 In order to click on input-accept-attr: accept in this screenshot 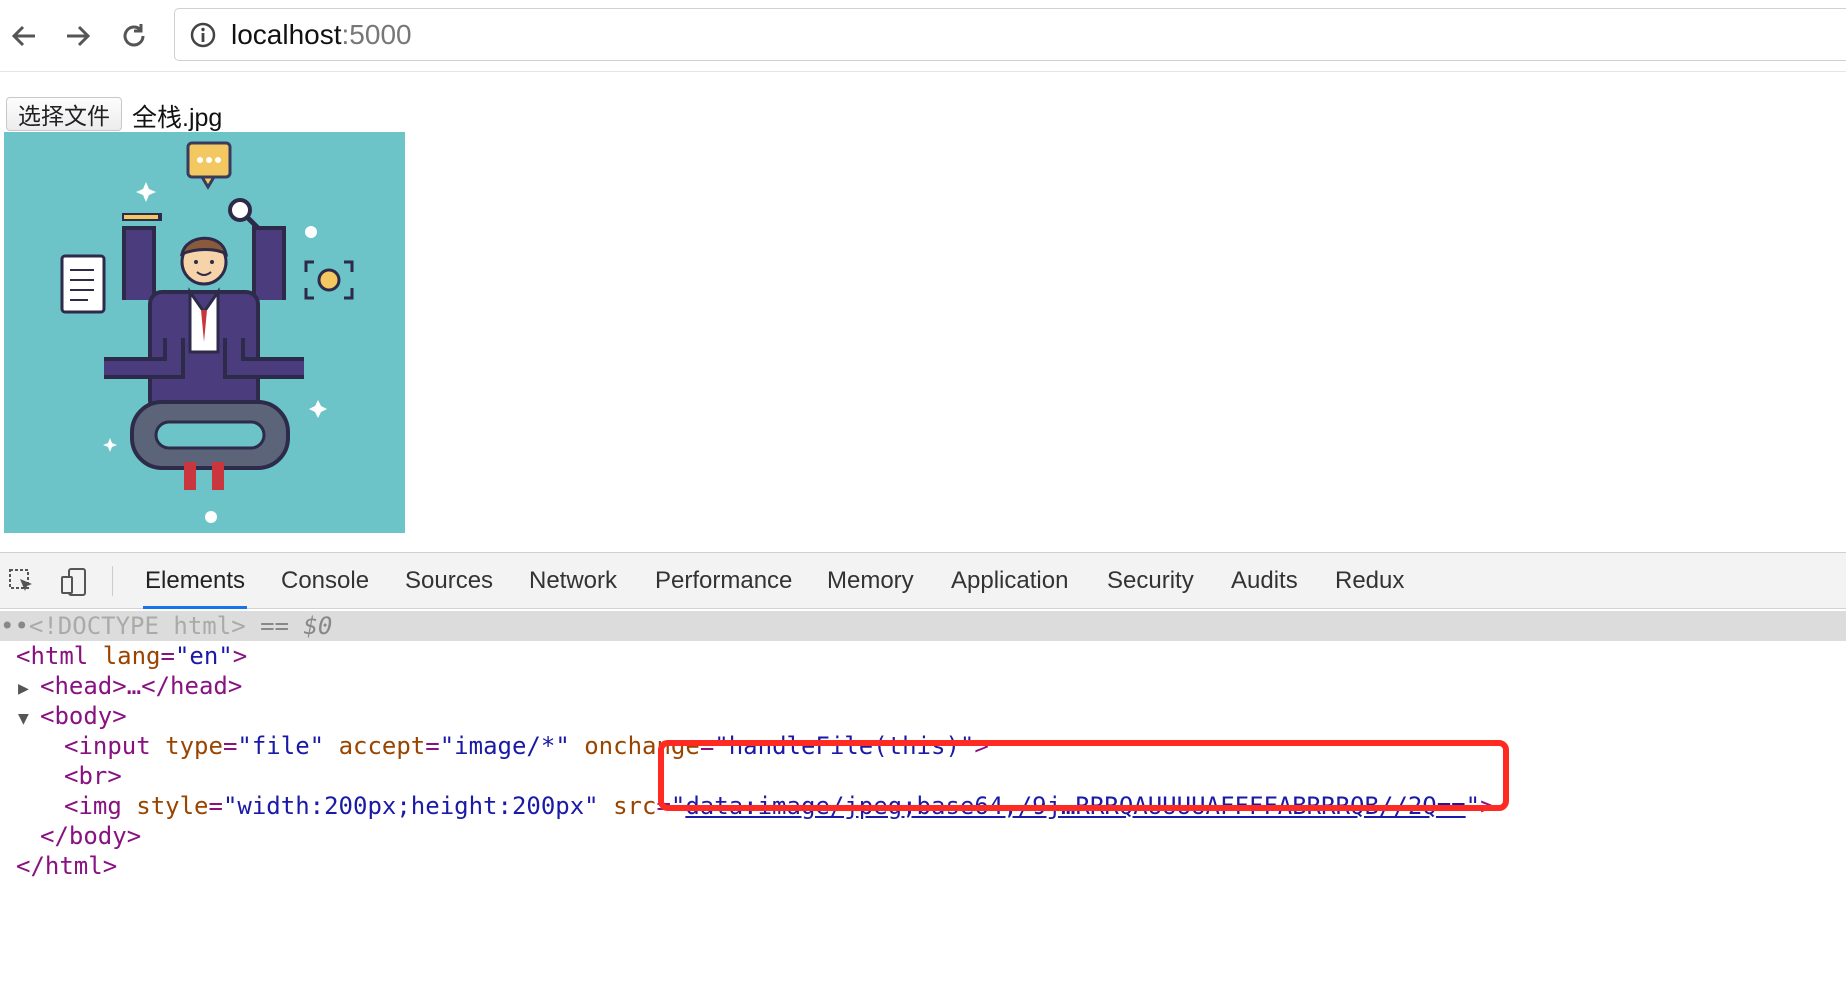, I will do `click(382, 746)`.